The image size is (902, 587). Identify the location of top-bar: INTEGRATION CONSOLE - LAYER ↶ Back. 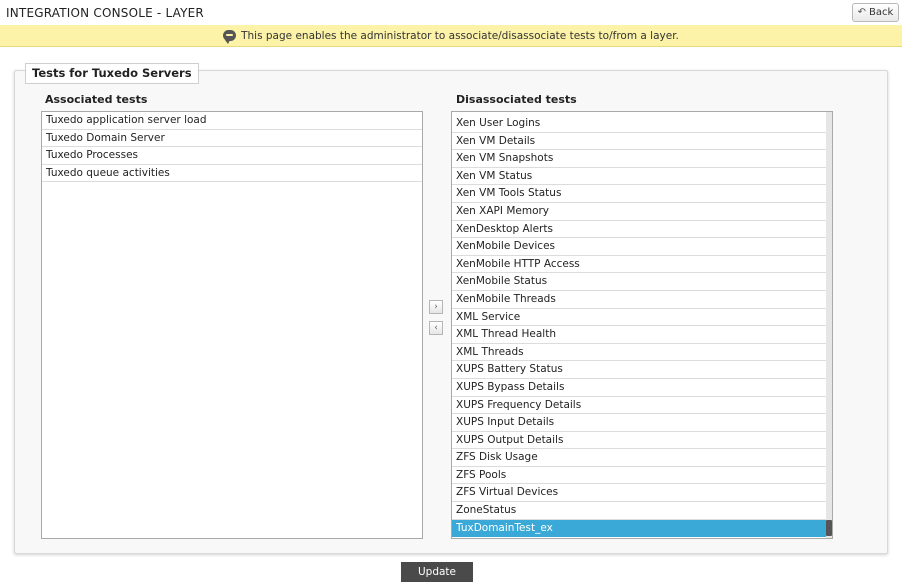
(451, 12).